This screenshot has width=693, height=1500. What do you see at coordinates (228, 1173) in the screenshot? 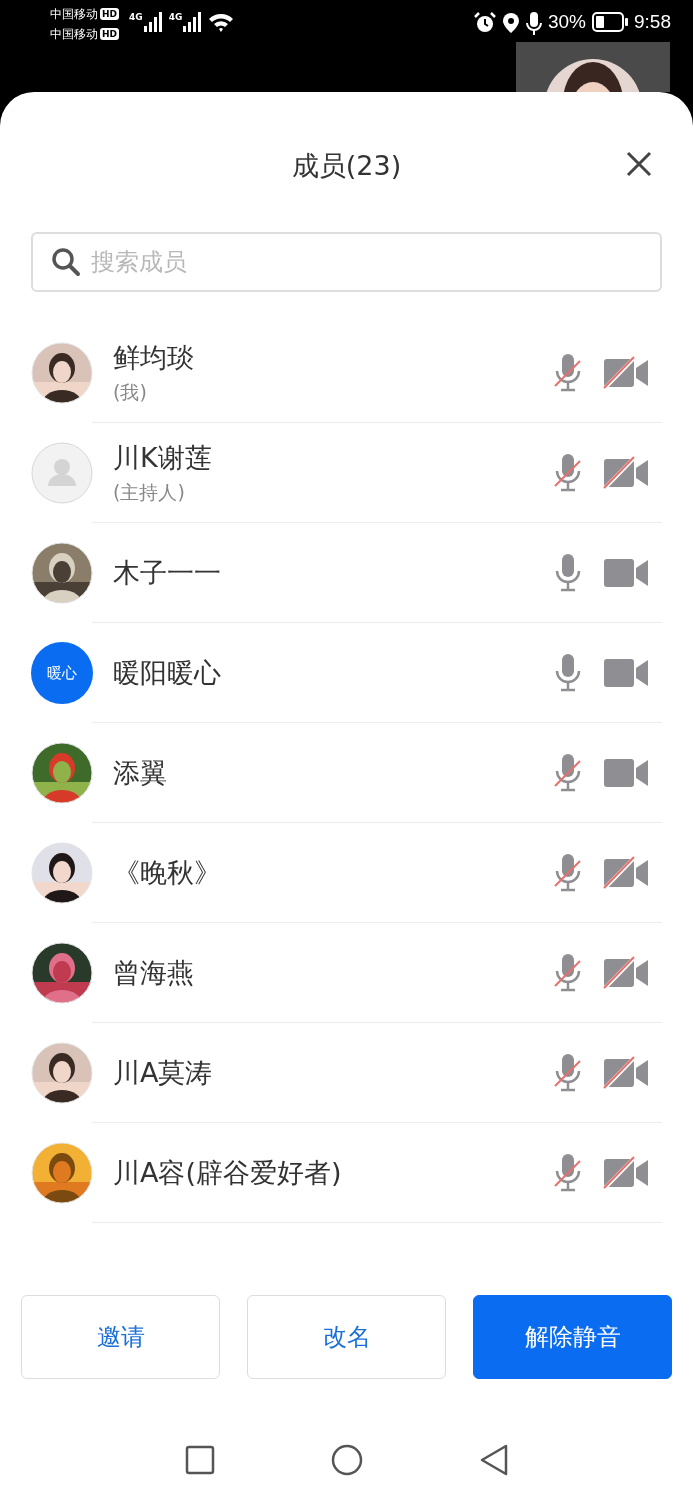
I see `member-name: 川A容(辟谷爱好者)` at bounding box center [228, 1173].